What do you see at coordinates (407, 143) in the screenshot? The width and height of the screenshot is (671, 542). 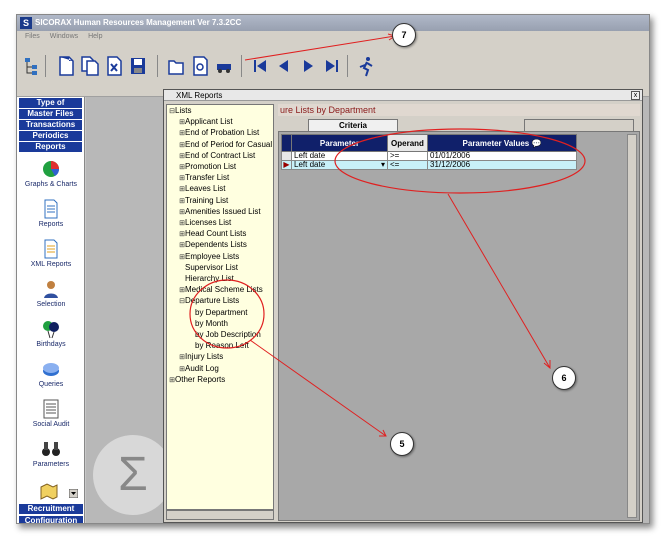 I see `grid-header-operand: Operand` at bounding box center [407, 143].